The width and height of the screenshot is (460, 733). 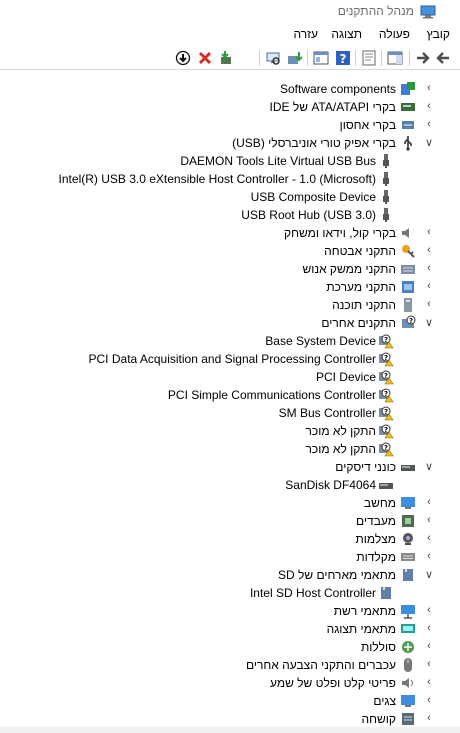 I want to click on warning-device-icon: ?, so click(x=386, y=377).